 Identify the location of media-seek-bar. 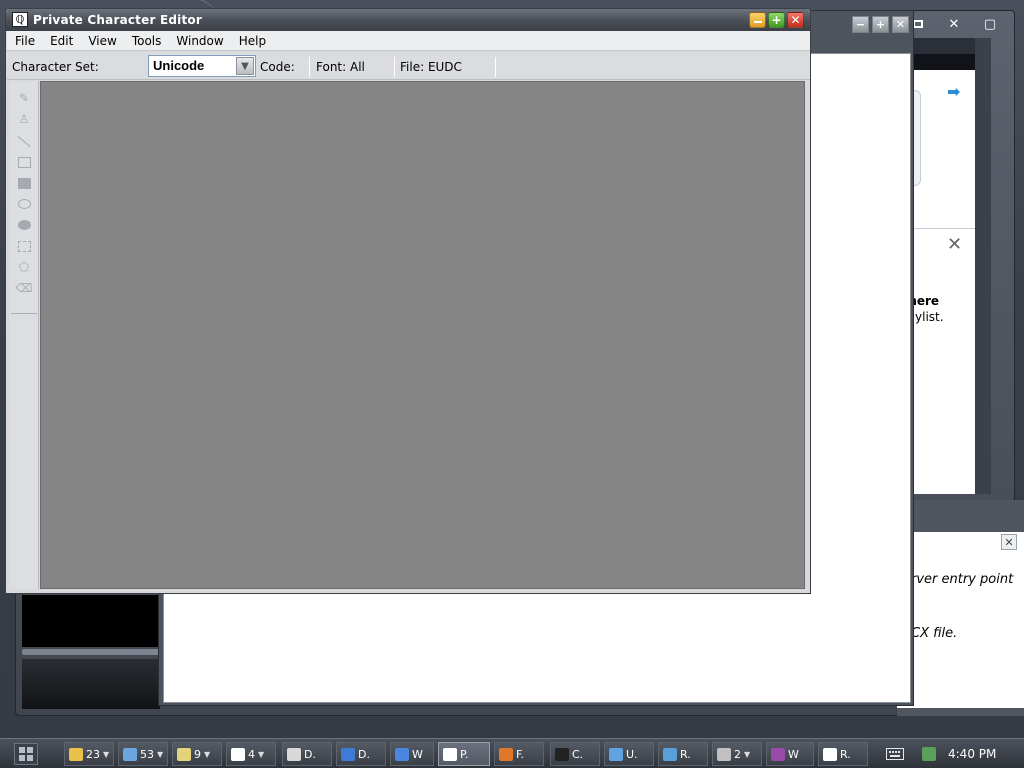
(91, 652).